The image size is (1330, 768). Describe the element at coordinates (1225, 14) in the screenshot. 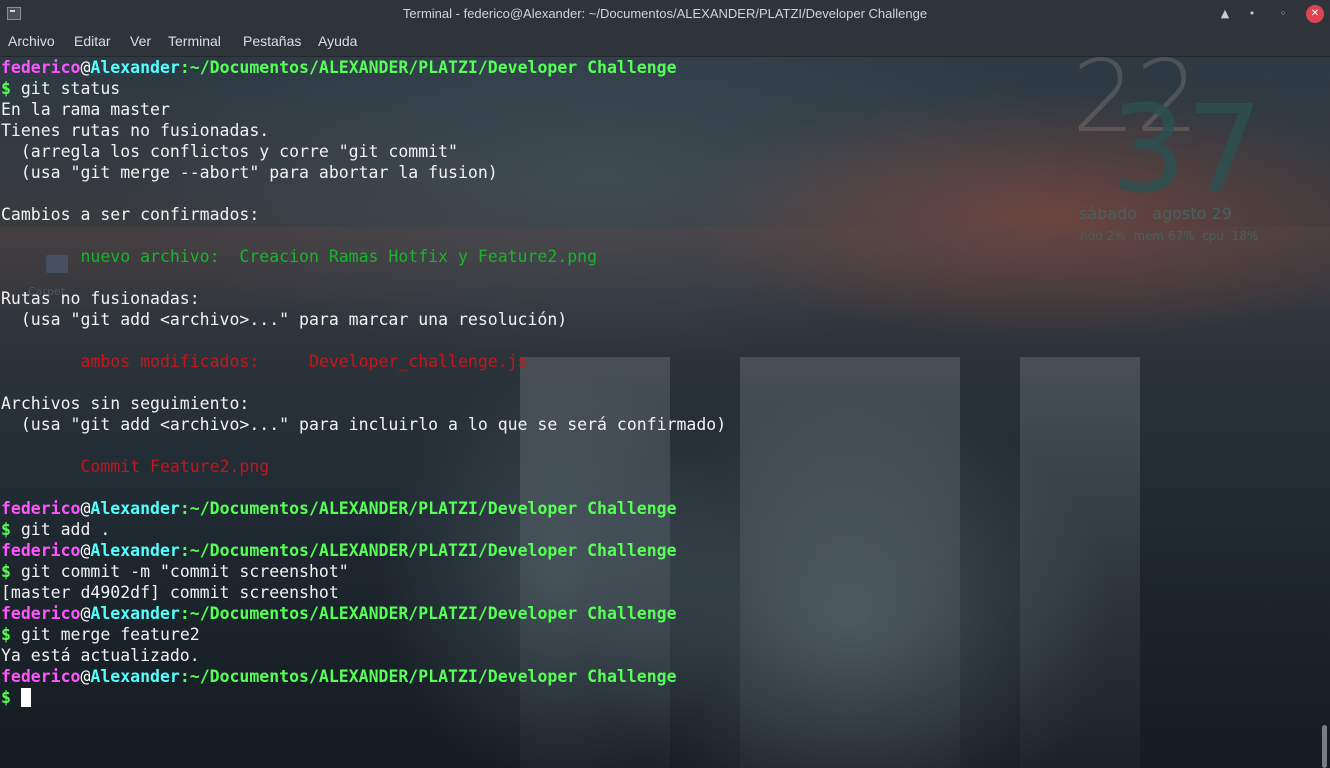

I see `keep-above-button: ▲` at that location.